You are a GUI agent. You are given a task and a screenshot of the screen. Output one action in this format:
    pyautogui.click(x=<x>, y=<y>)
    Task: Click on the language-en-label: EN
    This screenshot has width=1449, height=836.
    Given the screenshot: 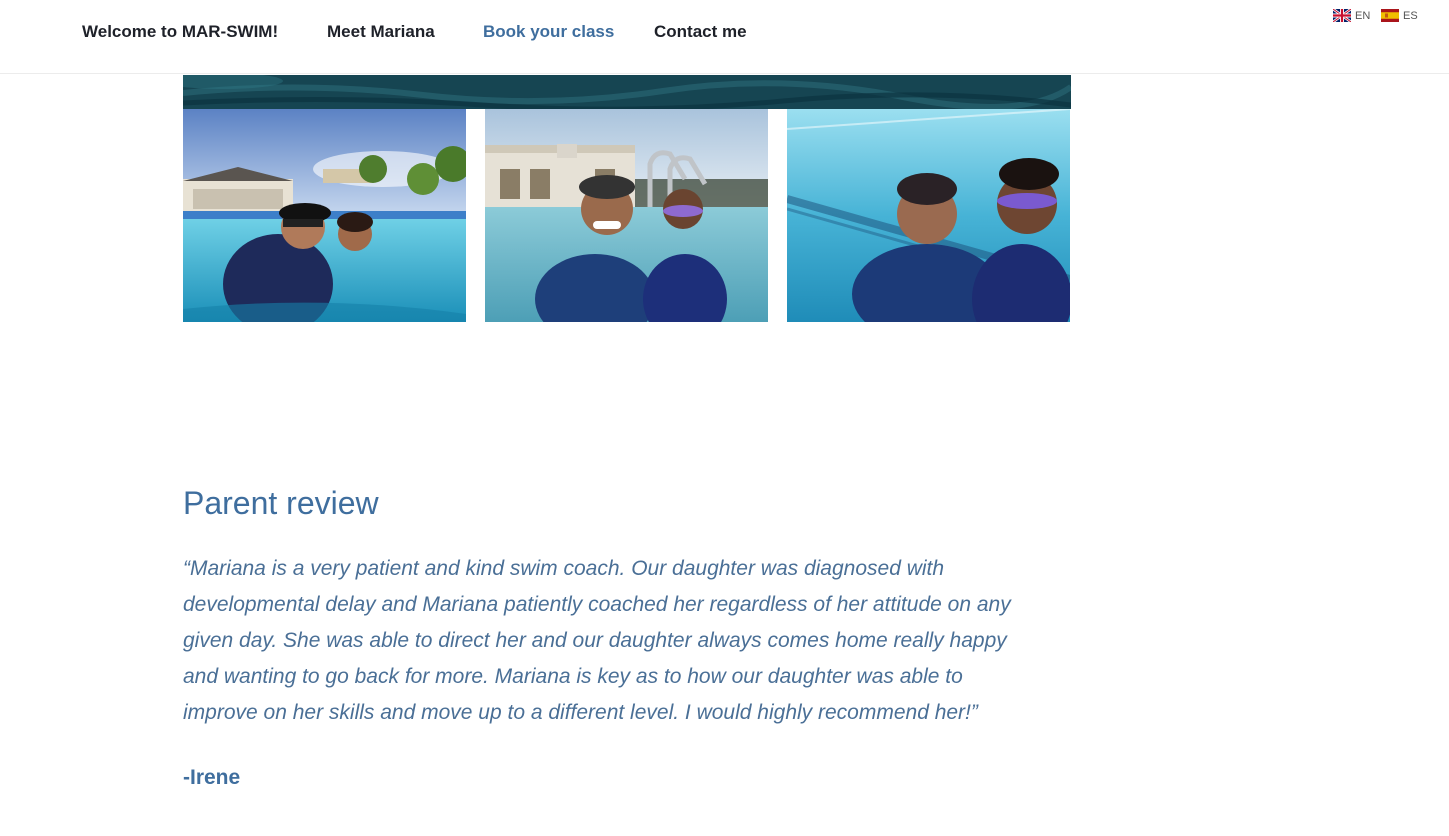 What is the action you would take?
    pyautogui.click(x=1363, y=15)
    